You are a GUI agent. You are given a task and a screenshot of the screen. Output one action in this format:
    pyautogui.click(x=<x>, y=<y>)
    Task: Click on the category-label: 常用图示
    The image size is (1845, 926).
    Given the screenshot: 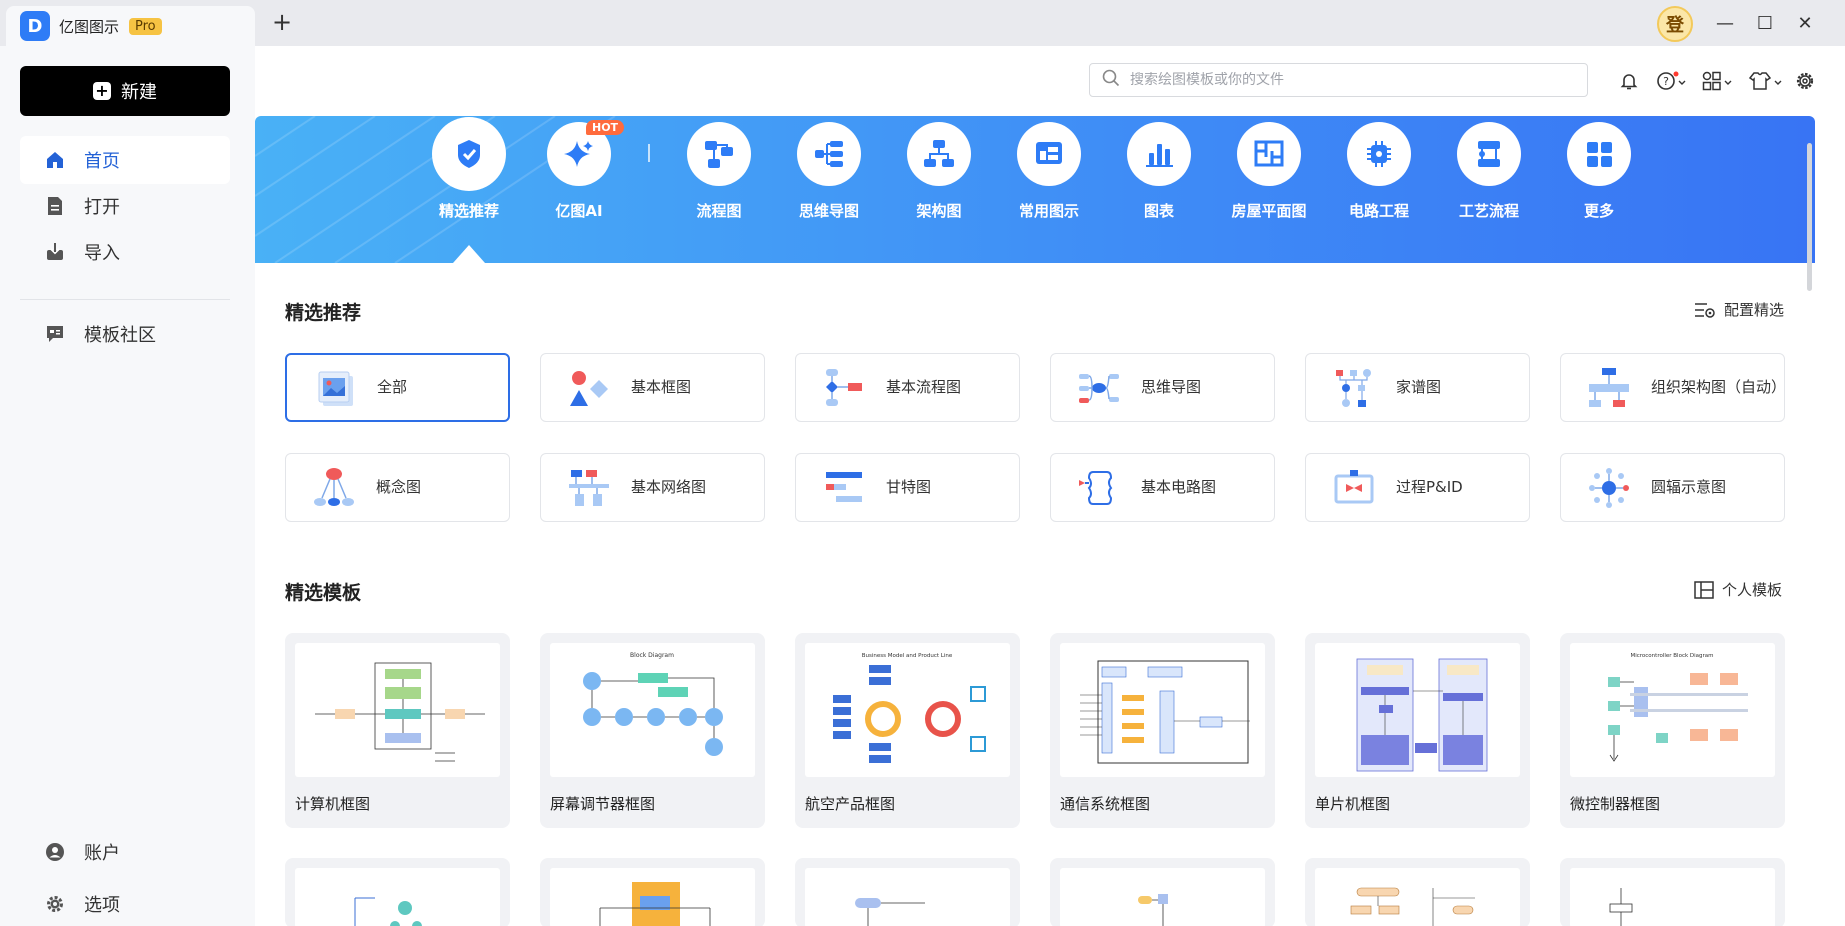 What is the action you would take?
    pyautogui.click(x=1048, y=211)
    